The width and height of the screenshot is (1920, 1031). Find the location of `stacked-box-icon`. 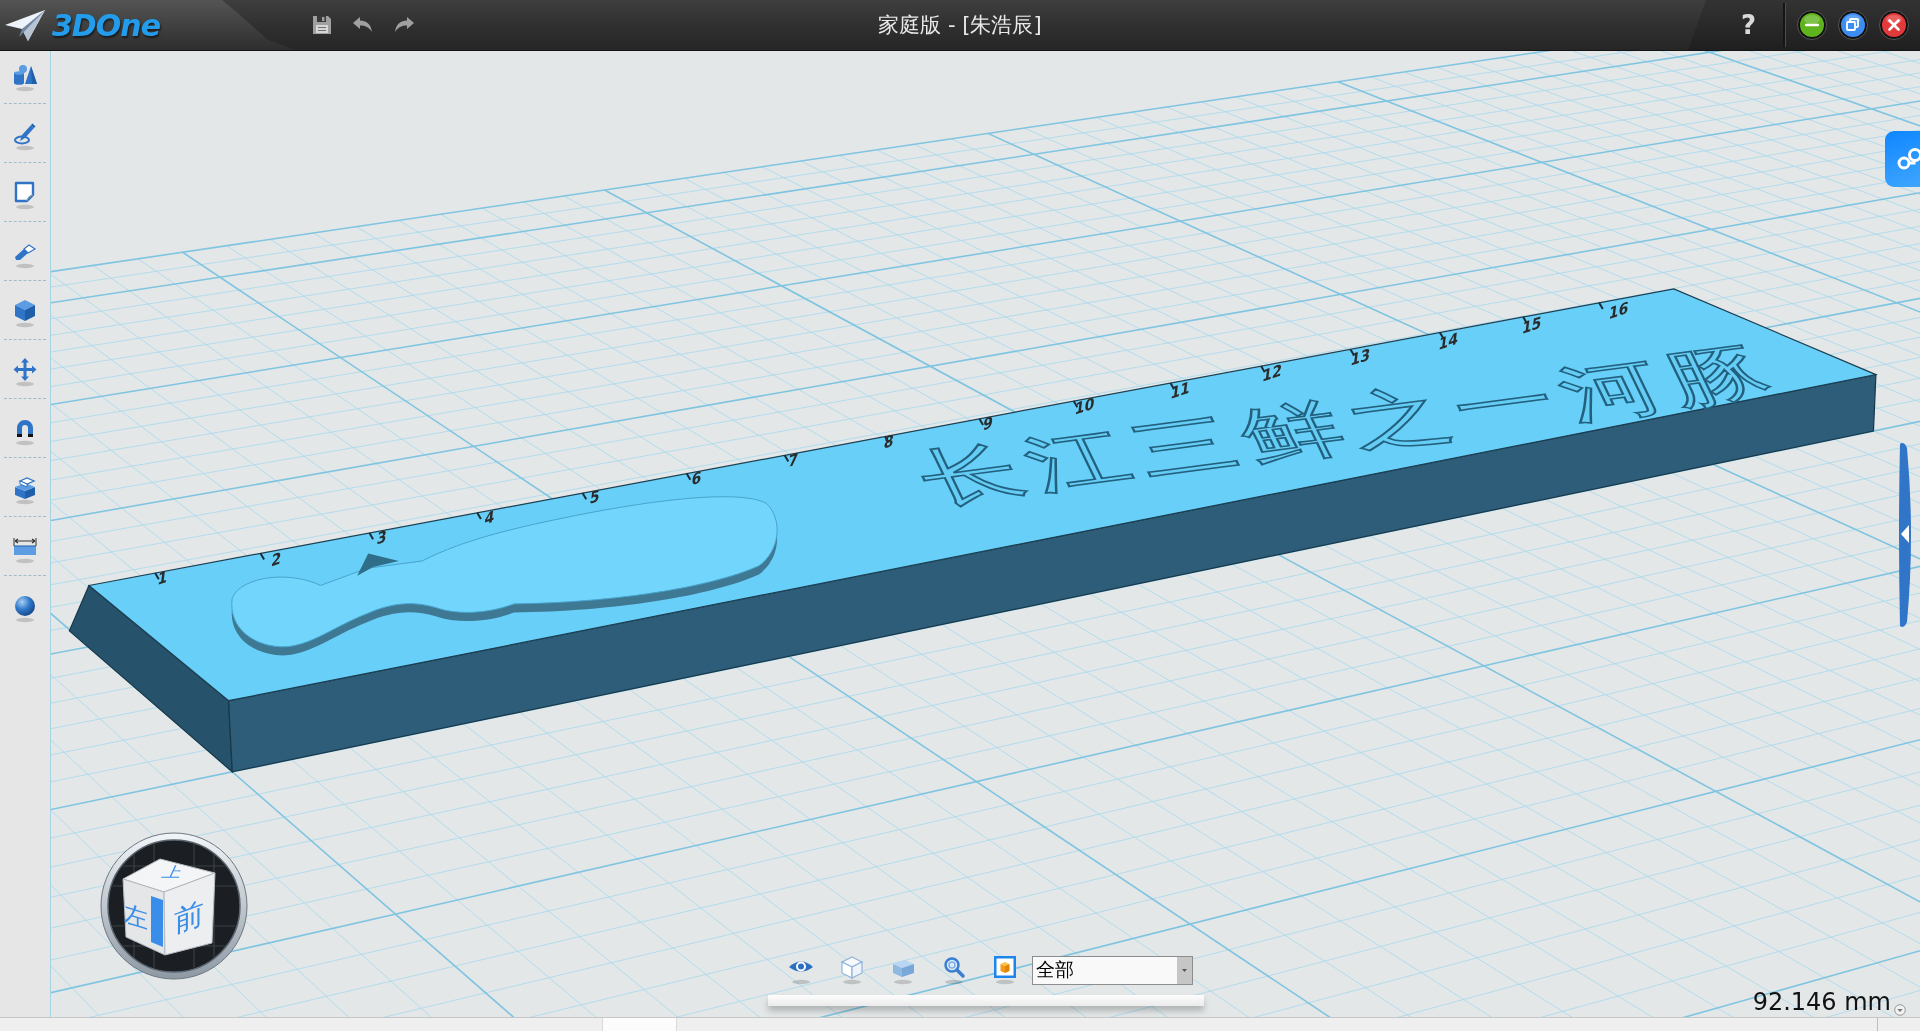

stacked-box-icon is located at coordinates (25, 490).